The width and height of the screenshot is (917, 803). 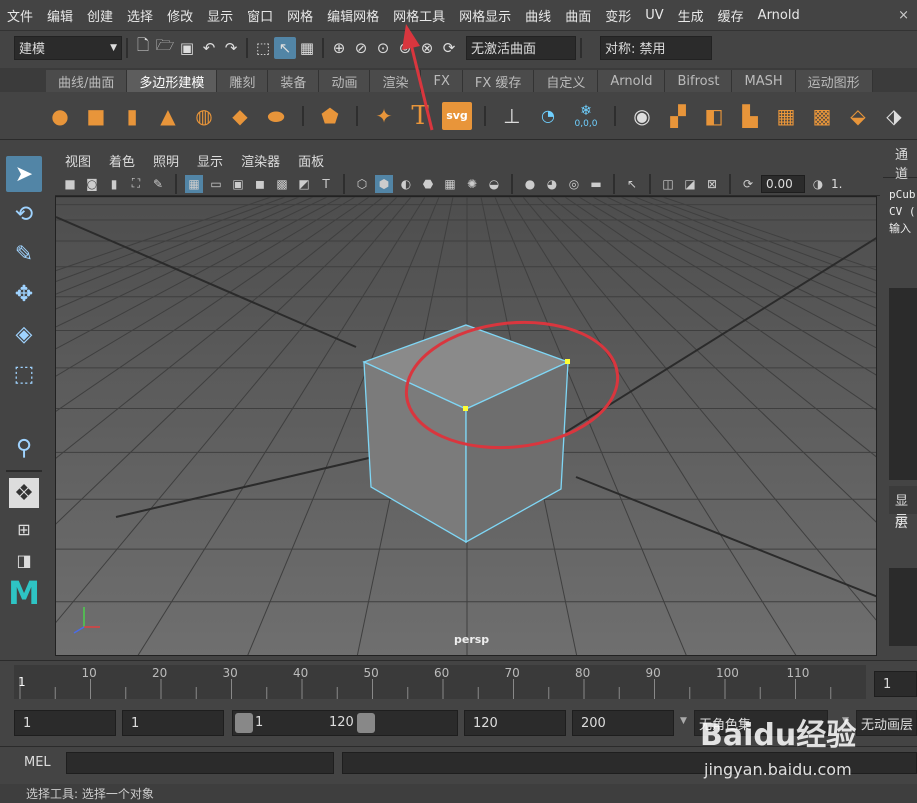 What do you see at coordinates (699, 81) in the screenshot?
I see `shelf-tab: Bifrost` at bounding box center [699, 81].